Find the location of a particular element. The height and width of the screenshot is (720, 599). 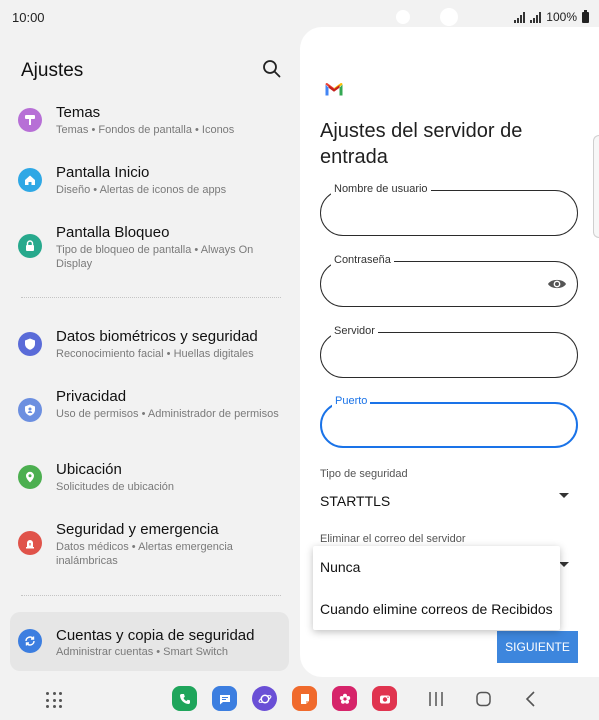

username-field: Nombre de usuario is located at coordinates (449, 209).